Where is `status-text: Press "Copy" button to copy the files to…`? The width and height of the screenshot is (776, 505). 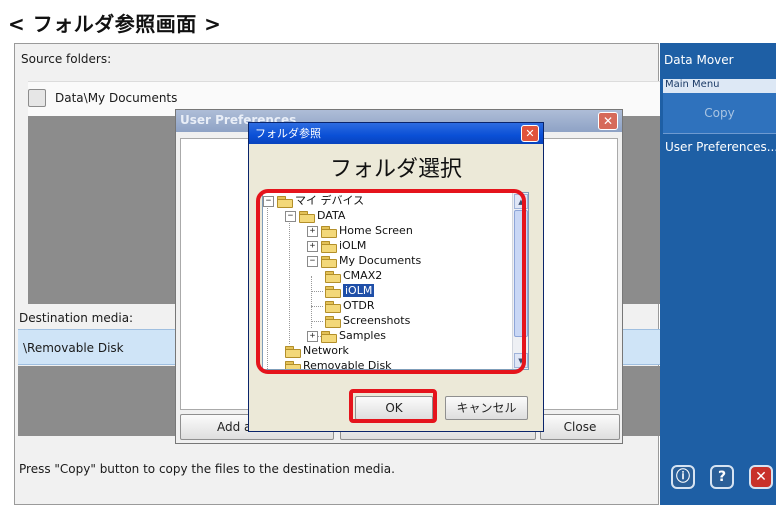 status-text: Press "Copy" button to copy the files to… is located at coordinates (207, 469).